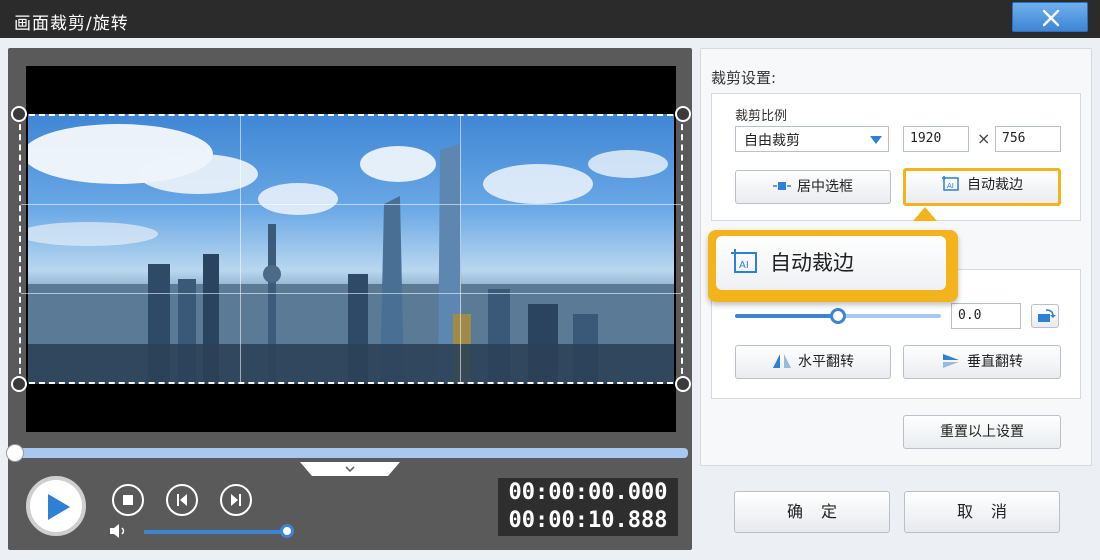  Describe the element at coordinates (812, 263) in the screenshot. I see `auto-crop-callout-label: 自动裁边` at that location.